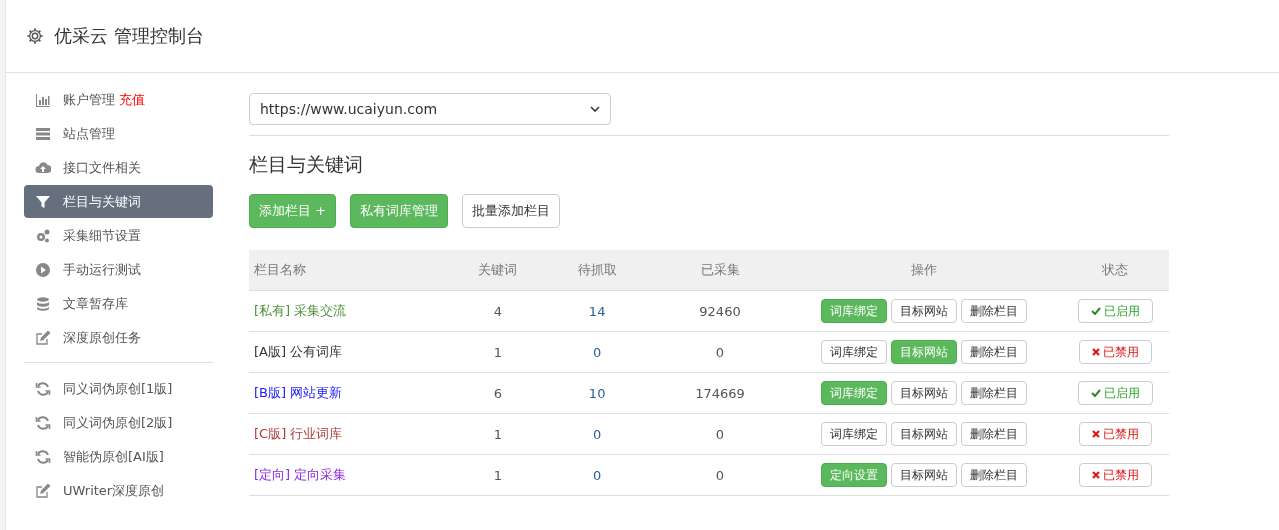 The width and height of the screenshot is (1279, 530). I want to click on column-header: 待抓取, so click(597, 270).